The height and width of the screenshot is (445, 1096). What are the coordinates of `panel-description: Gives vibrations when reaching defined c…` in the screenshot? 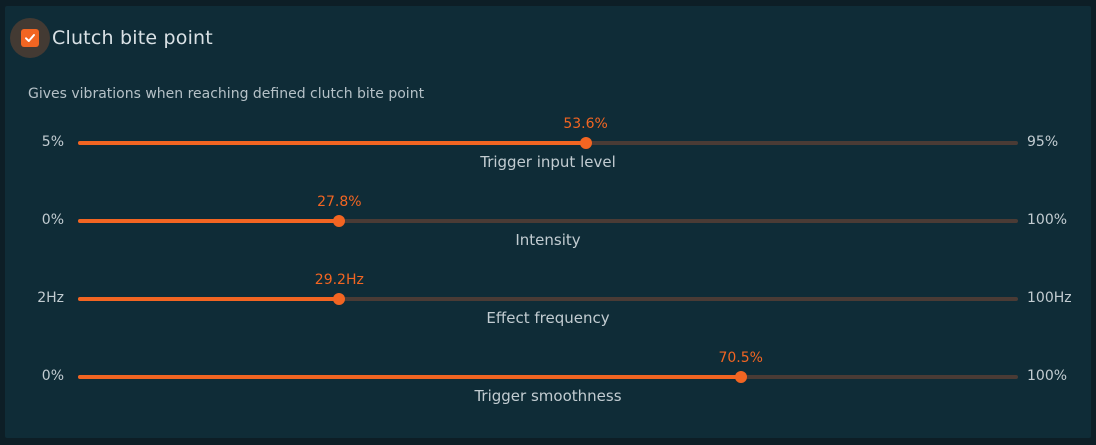 It's located at (226, 94).